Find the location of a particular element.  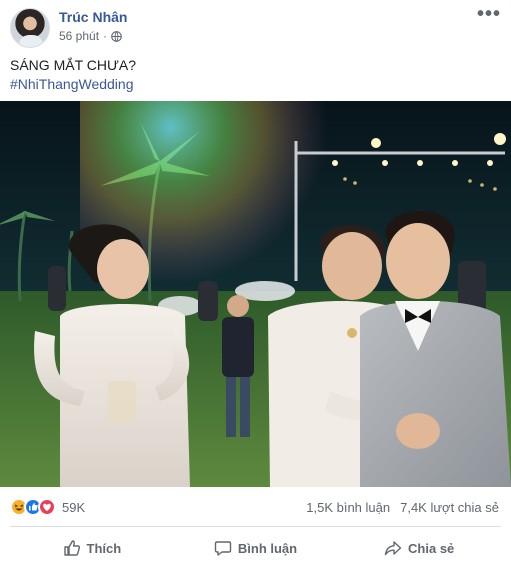

post-actions: Thích Bình luận Chia sẻ is located at coordinates (255, 548).